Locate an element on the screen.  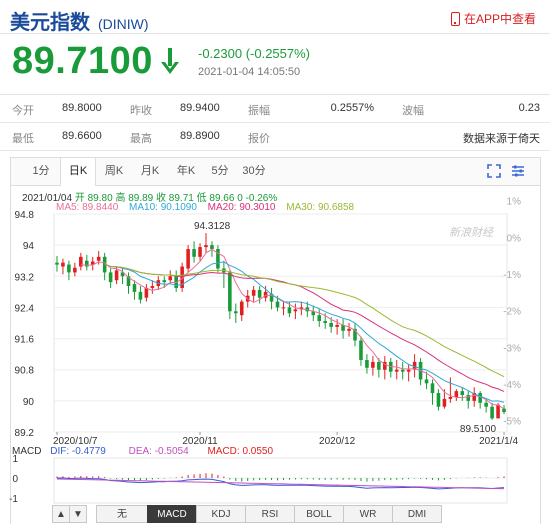
scroll-down-button: ▼ is located at coordinates (78, 514).